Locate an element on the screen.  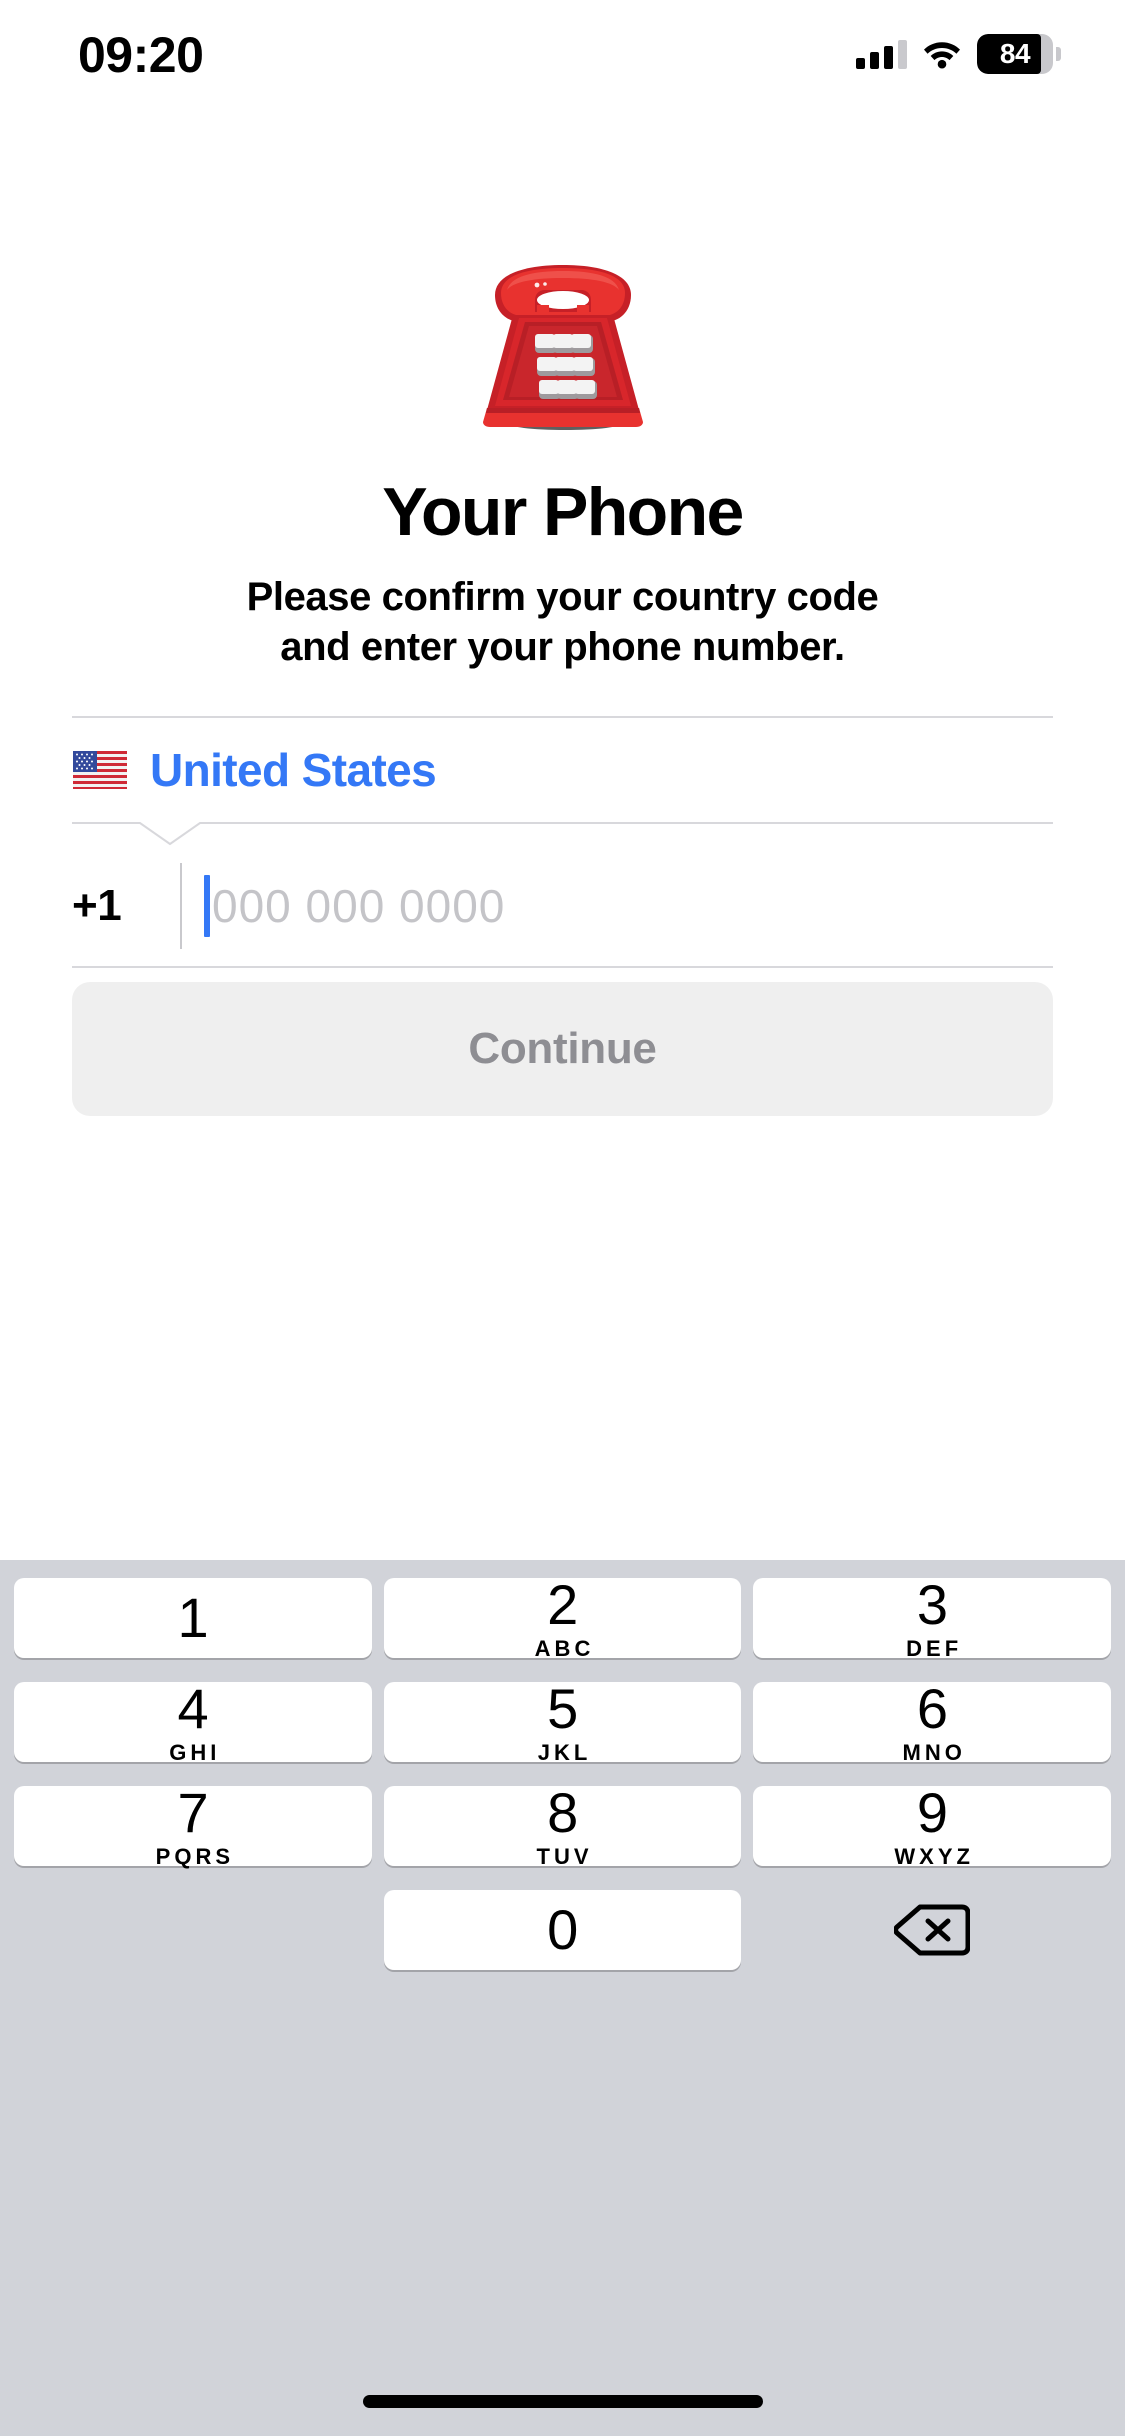
status-bar: 09:20 84 is located at coordinates (562, 60).